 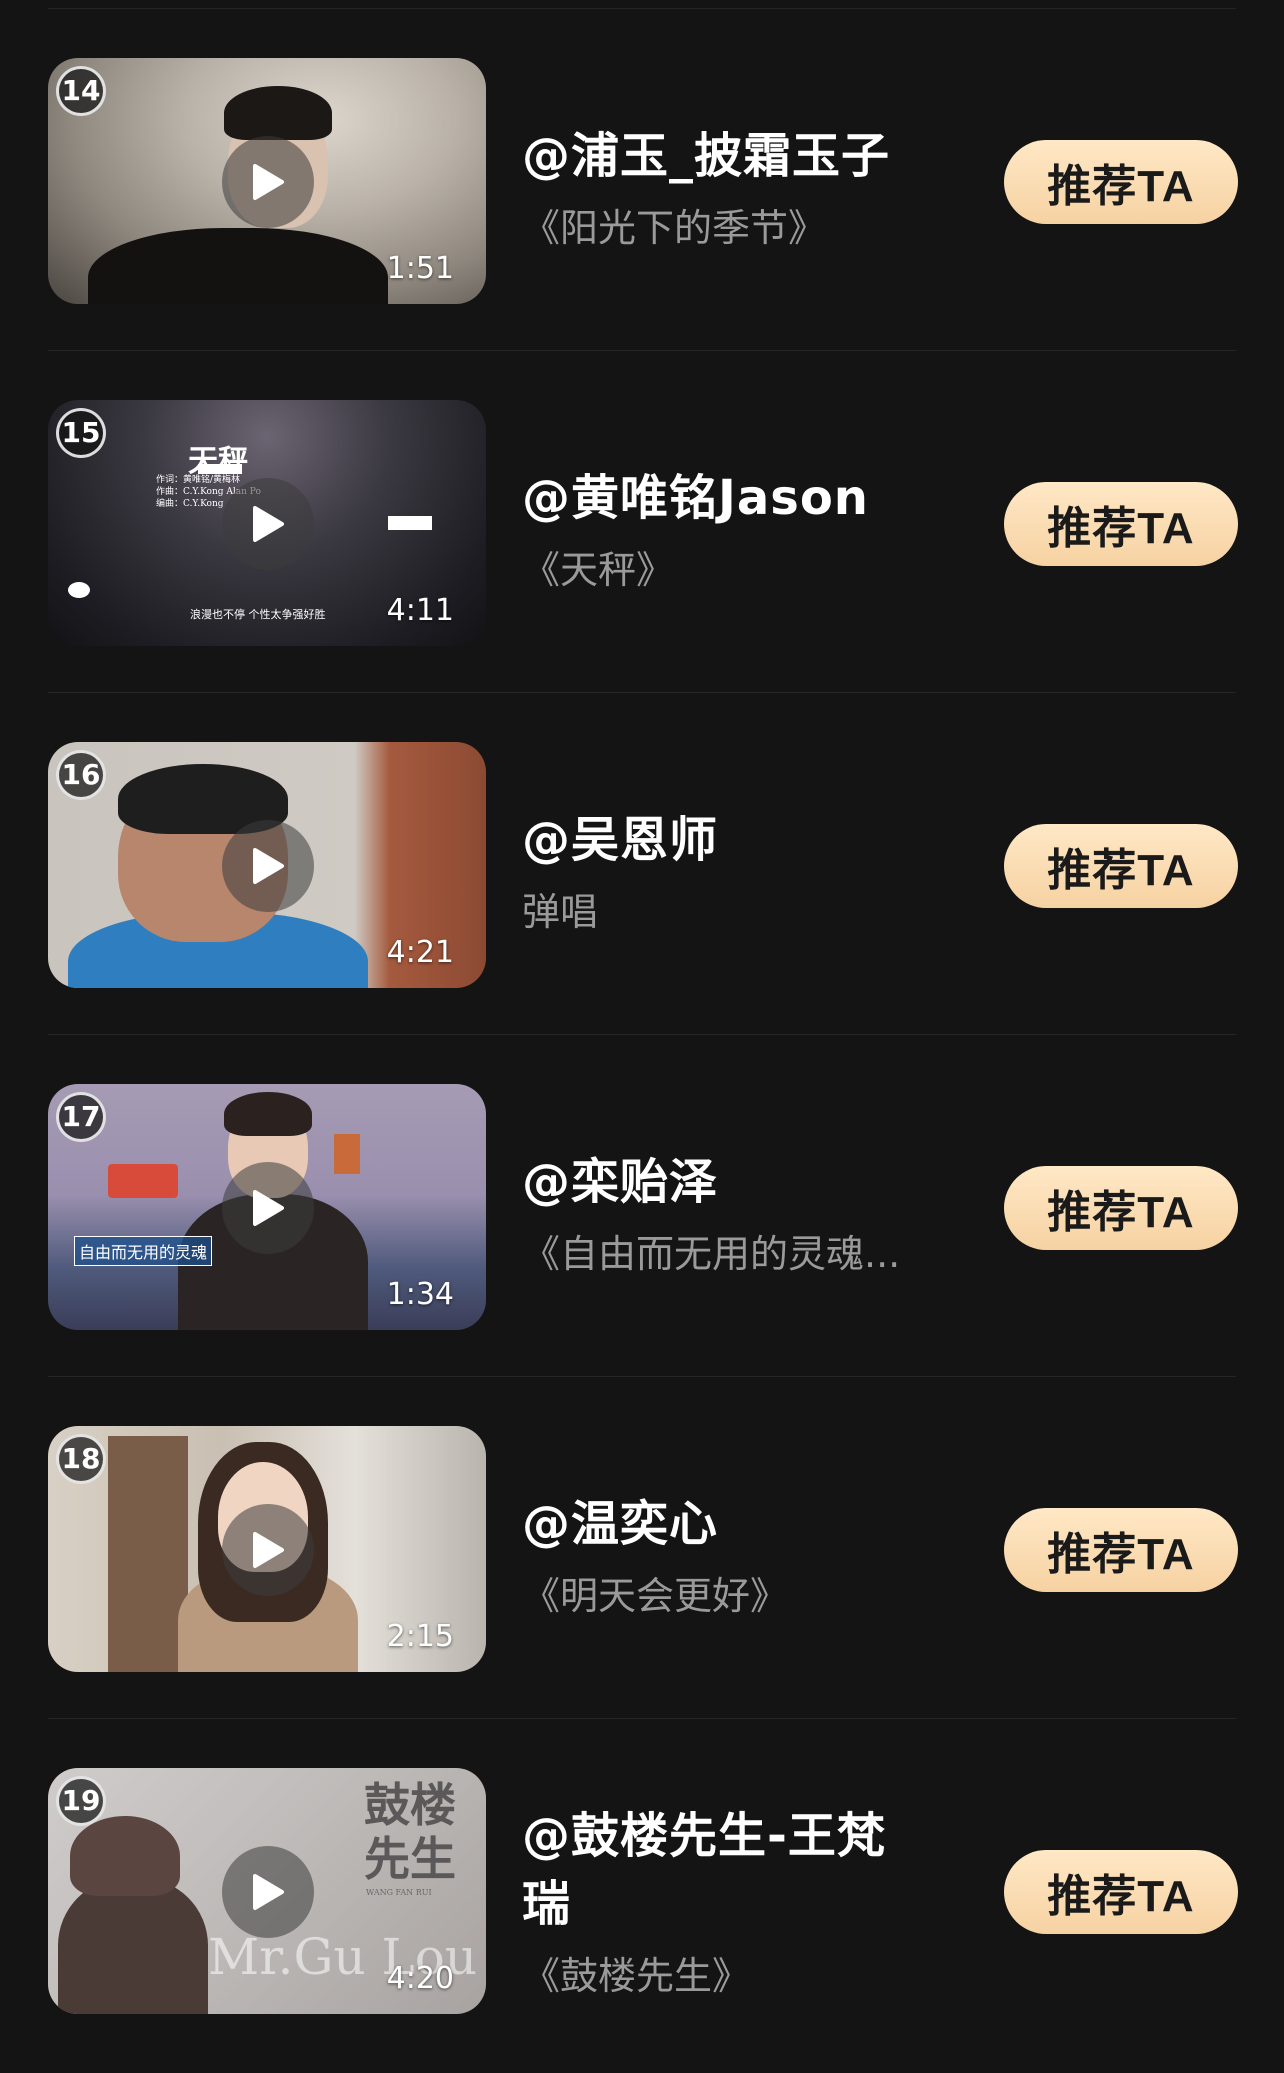 I want to click on video-thumbnail: 16 4:21, so click(x=267, y=865).